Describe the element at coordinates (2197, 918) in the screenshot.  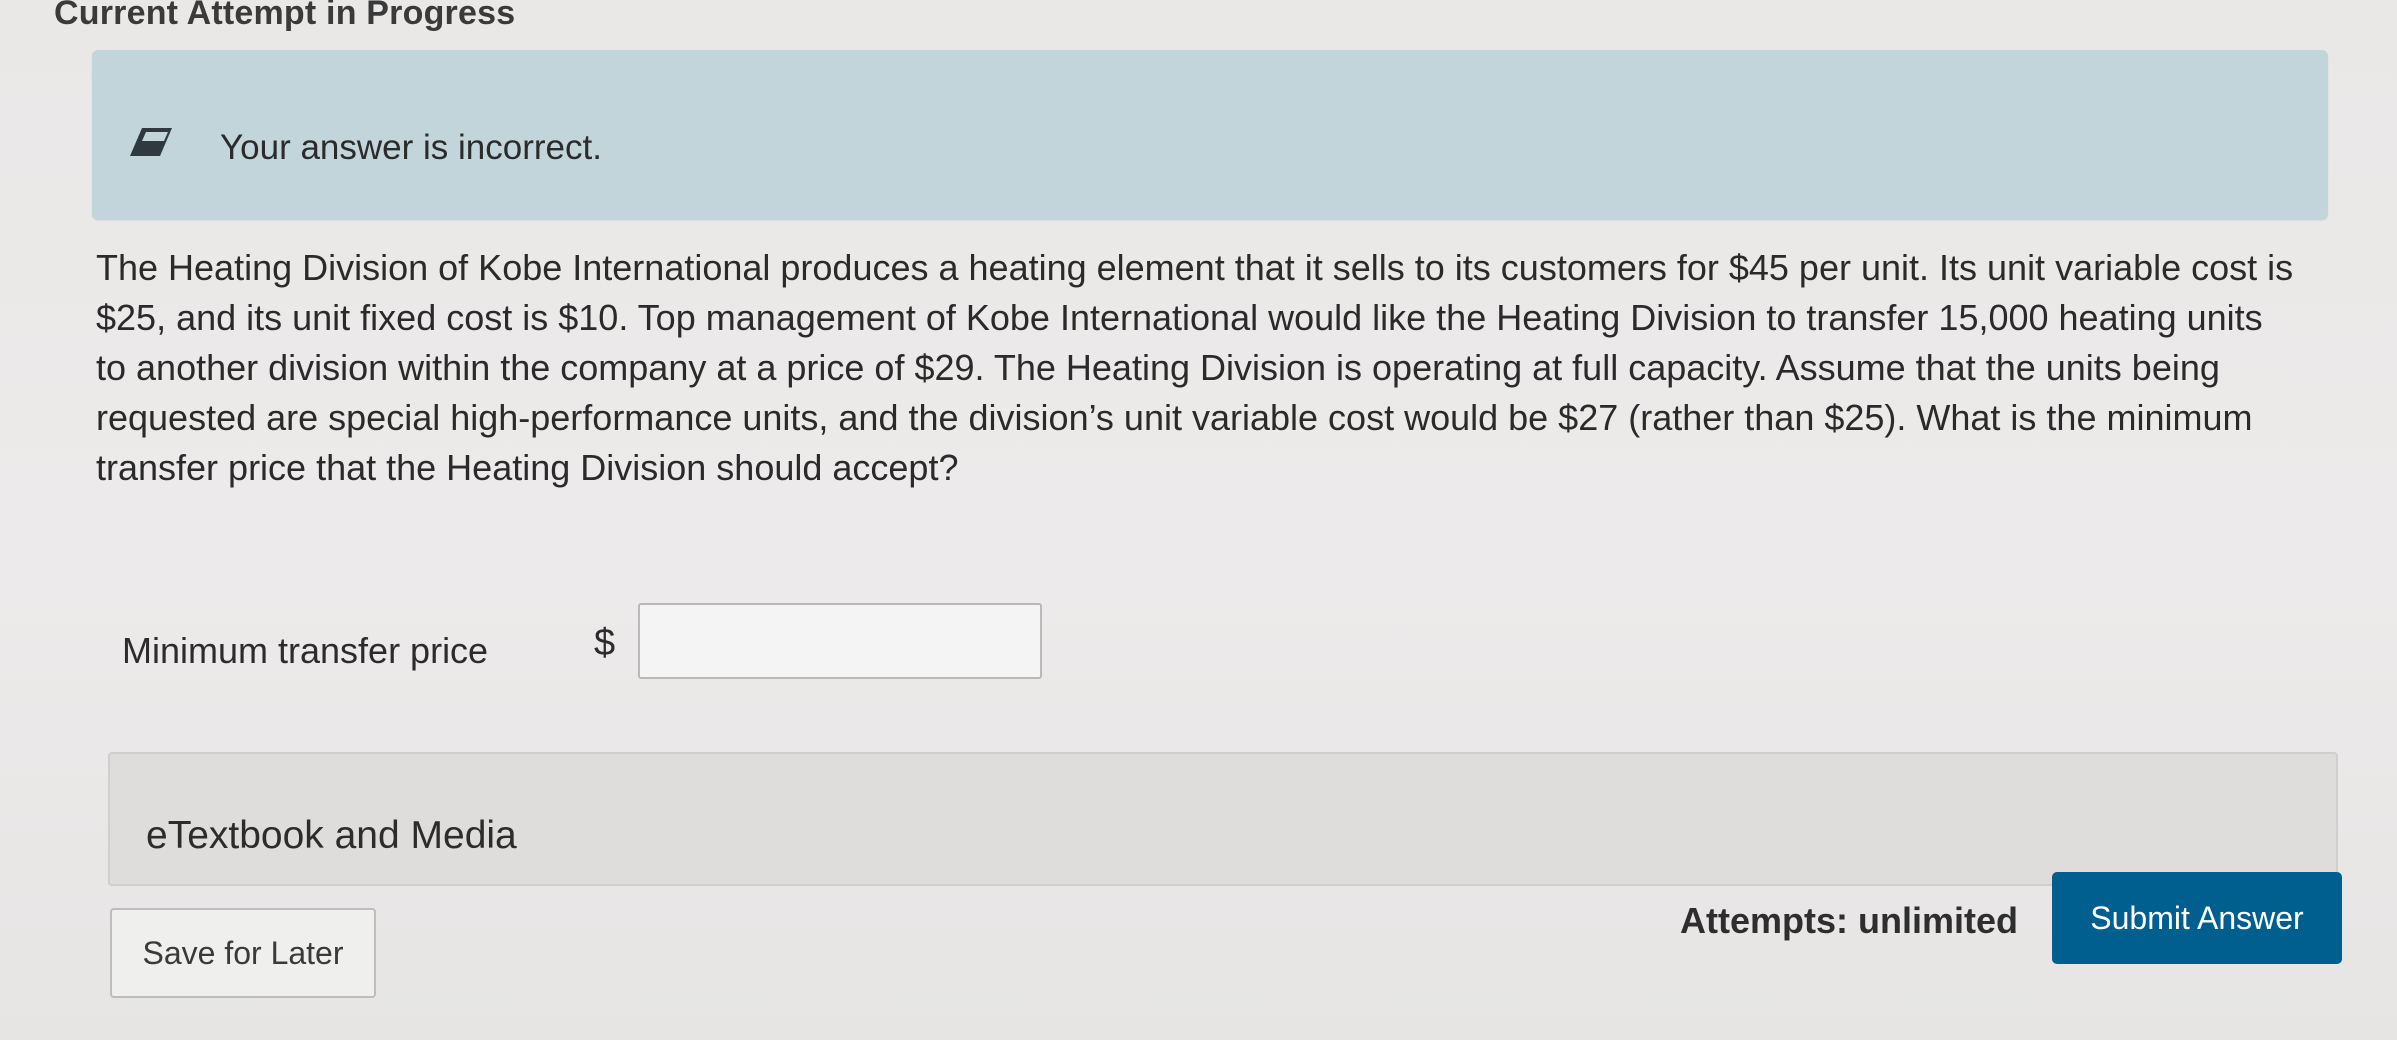
I see `submit-answer-button: Submit Answer` at that location.